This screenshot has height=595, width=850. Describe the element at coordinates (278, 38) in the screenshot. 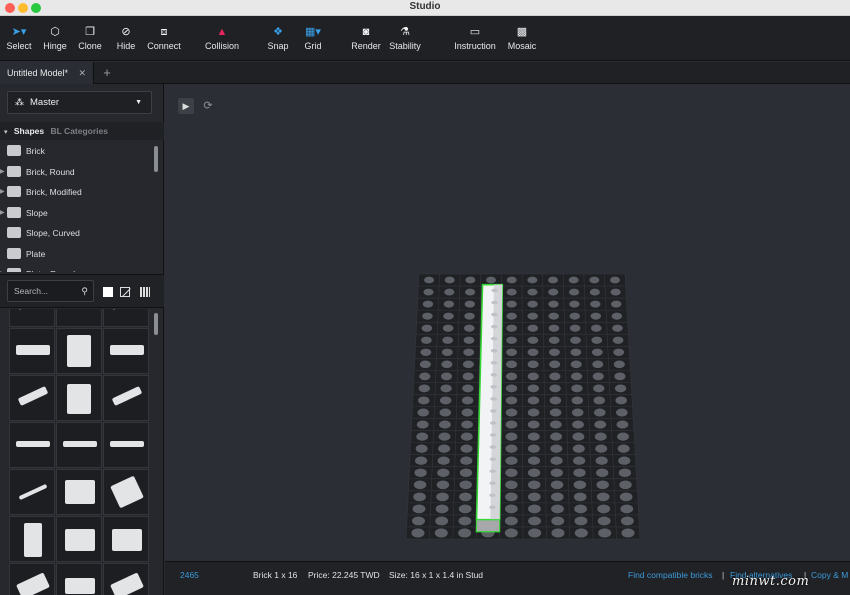

I see `toolbar-button-snap: ❖ Snap` at that location.